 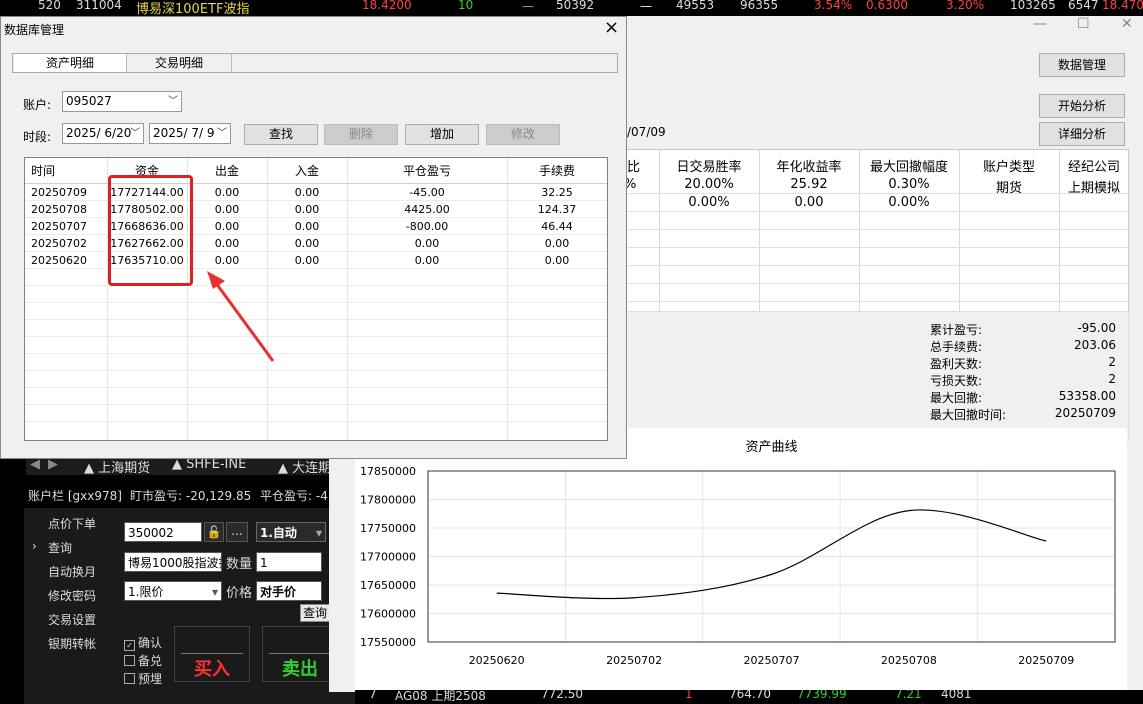 I want to click on covered-checkbox: 备兑, so click(x=143, y=660).